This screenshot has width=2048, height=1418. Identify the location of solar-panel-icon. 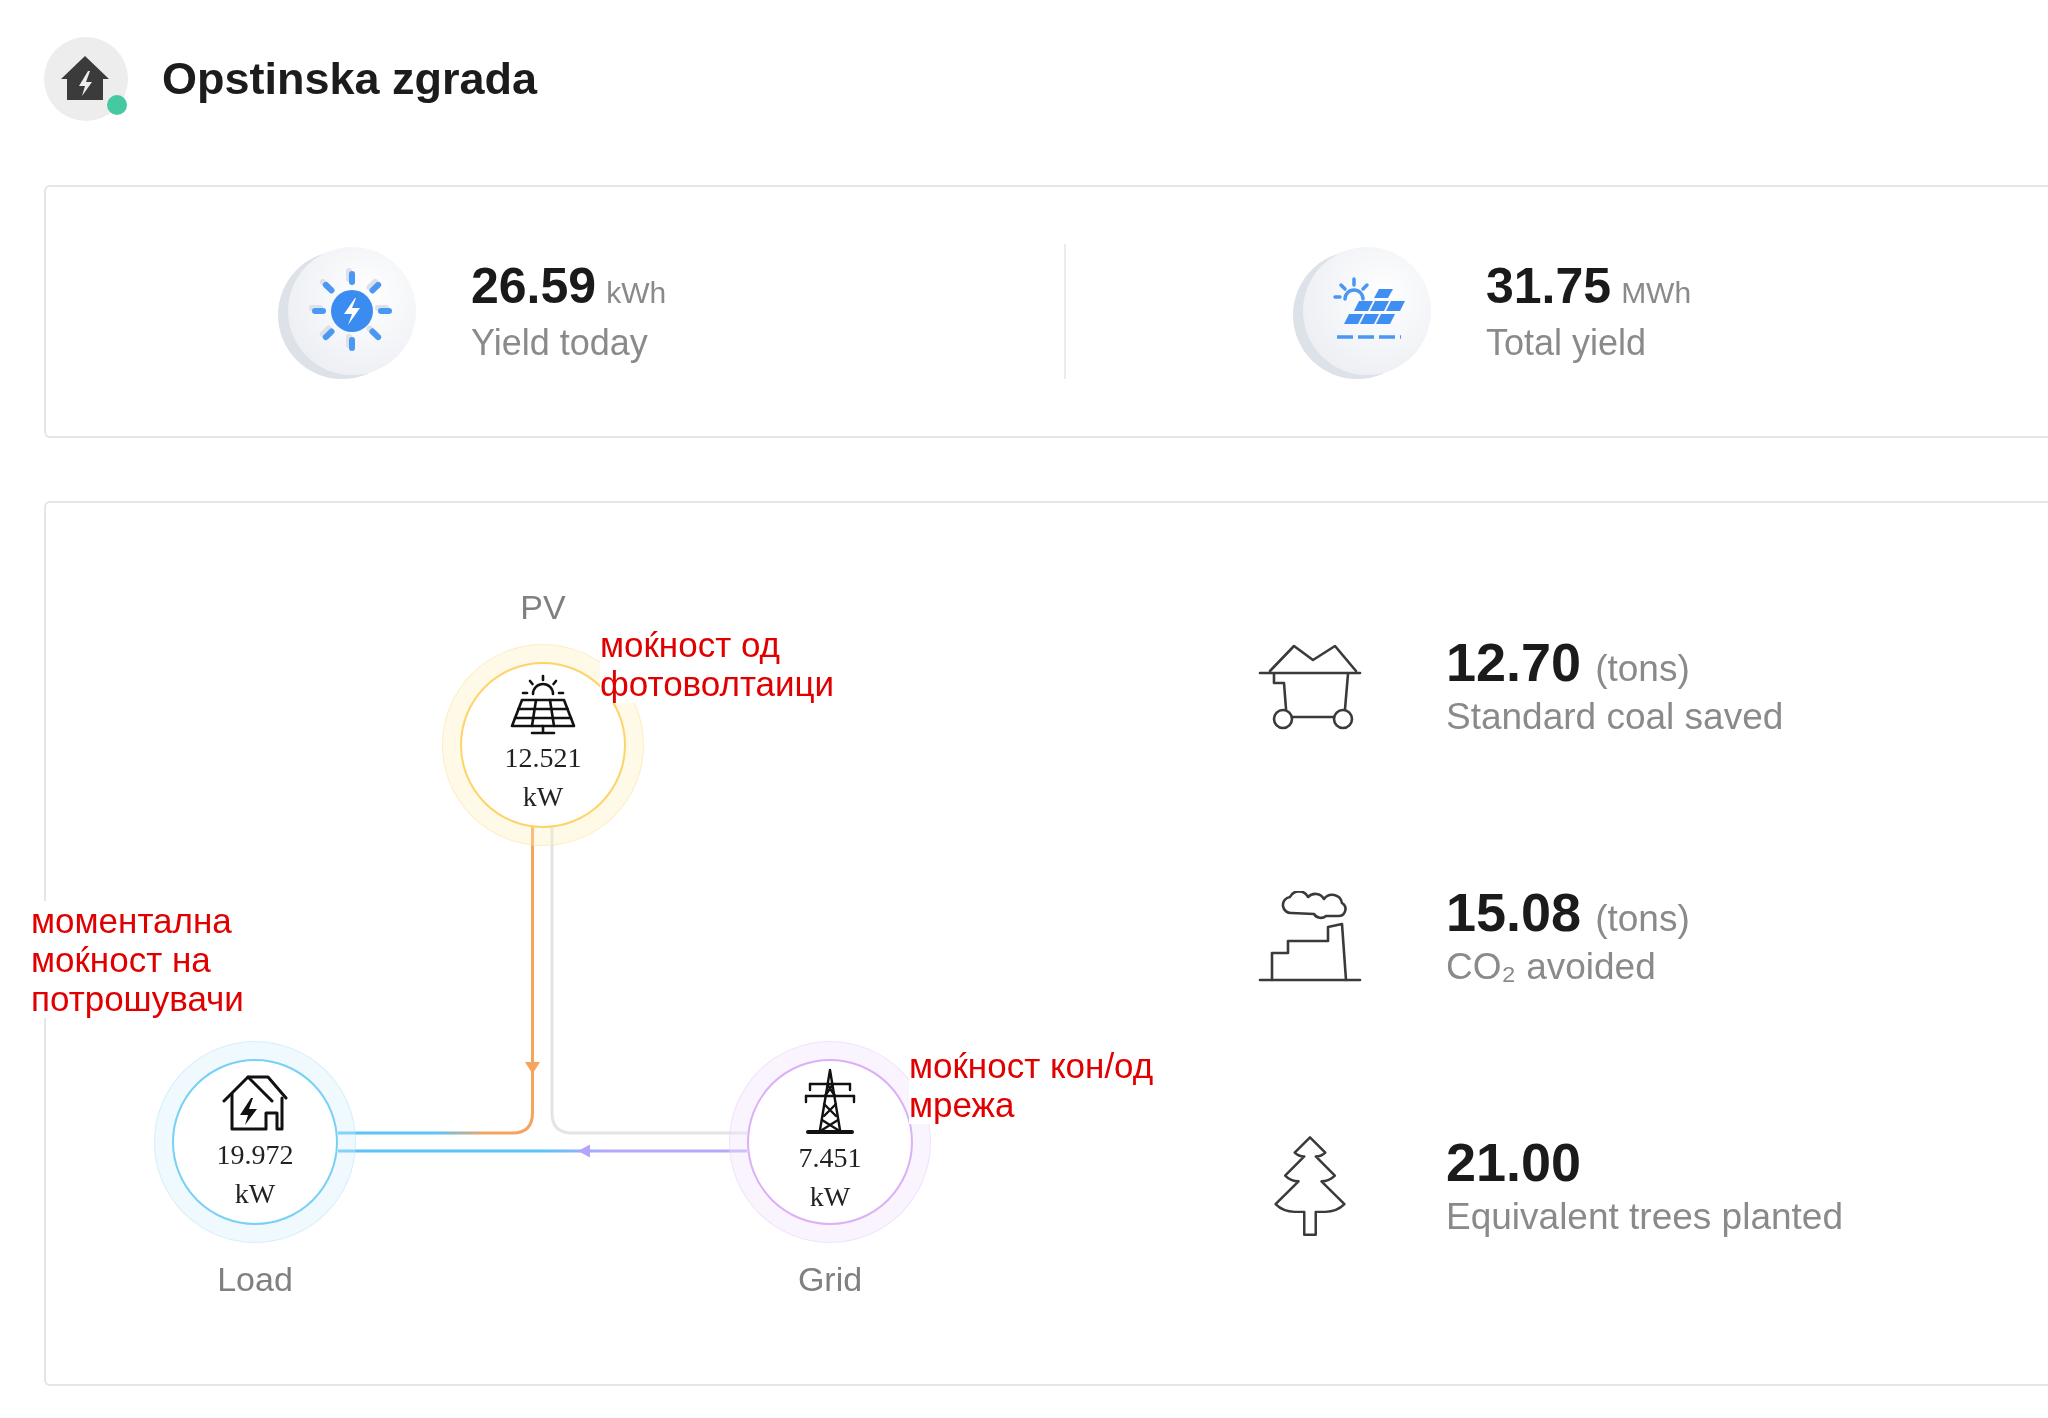
(543, 705).